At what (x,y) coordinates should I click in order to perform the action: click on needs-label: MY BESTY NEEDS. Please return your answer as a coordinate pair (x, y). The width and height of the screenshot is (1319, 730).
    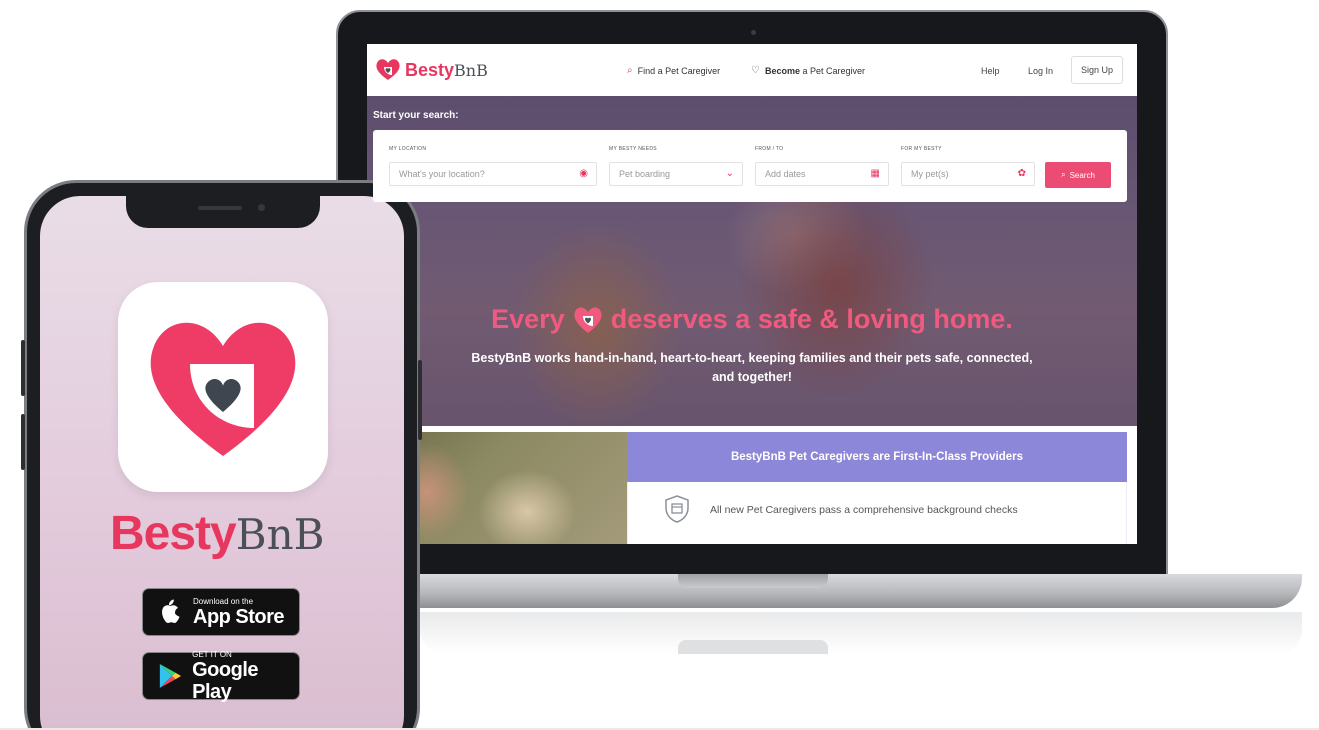
    Looking at the image, I should click on (633, 149).